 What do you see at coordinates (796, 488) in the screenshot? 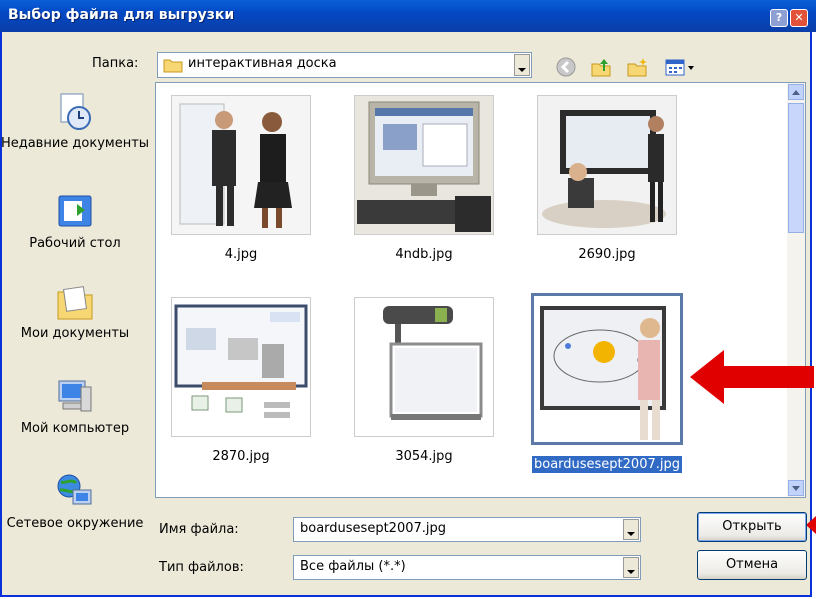
I see `scroll-down-button` at bounding box center [796, 488].